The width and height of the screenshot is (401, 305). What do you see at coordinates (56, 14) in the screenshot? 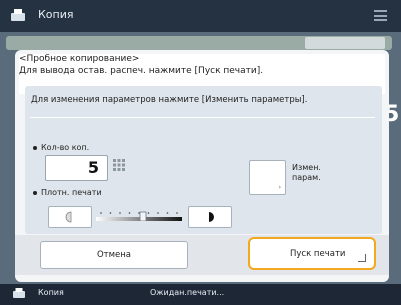
I see `app-title: Копия` at bounding box center [56, 14].